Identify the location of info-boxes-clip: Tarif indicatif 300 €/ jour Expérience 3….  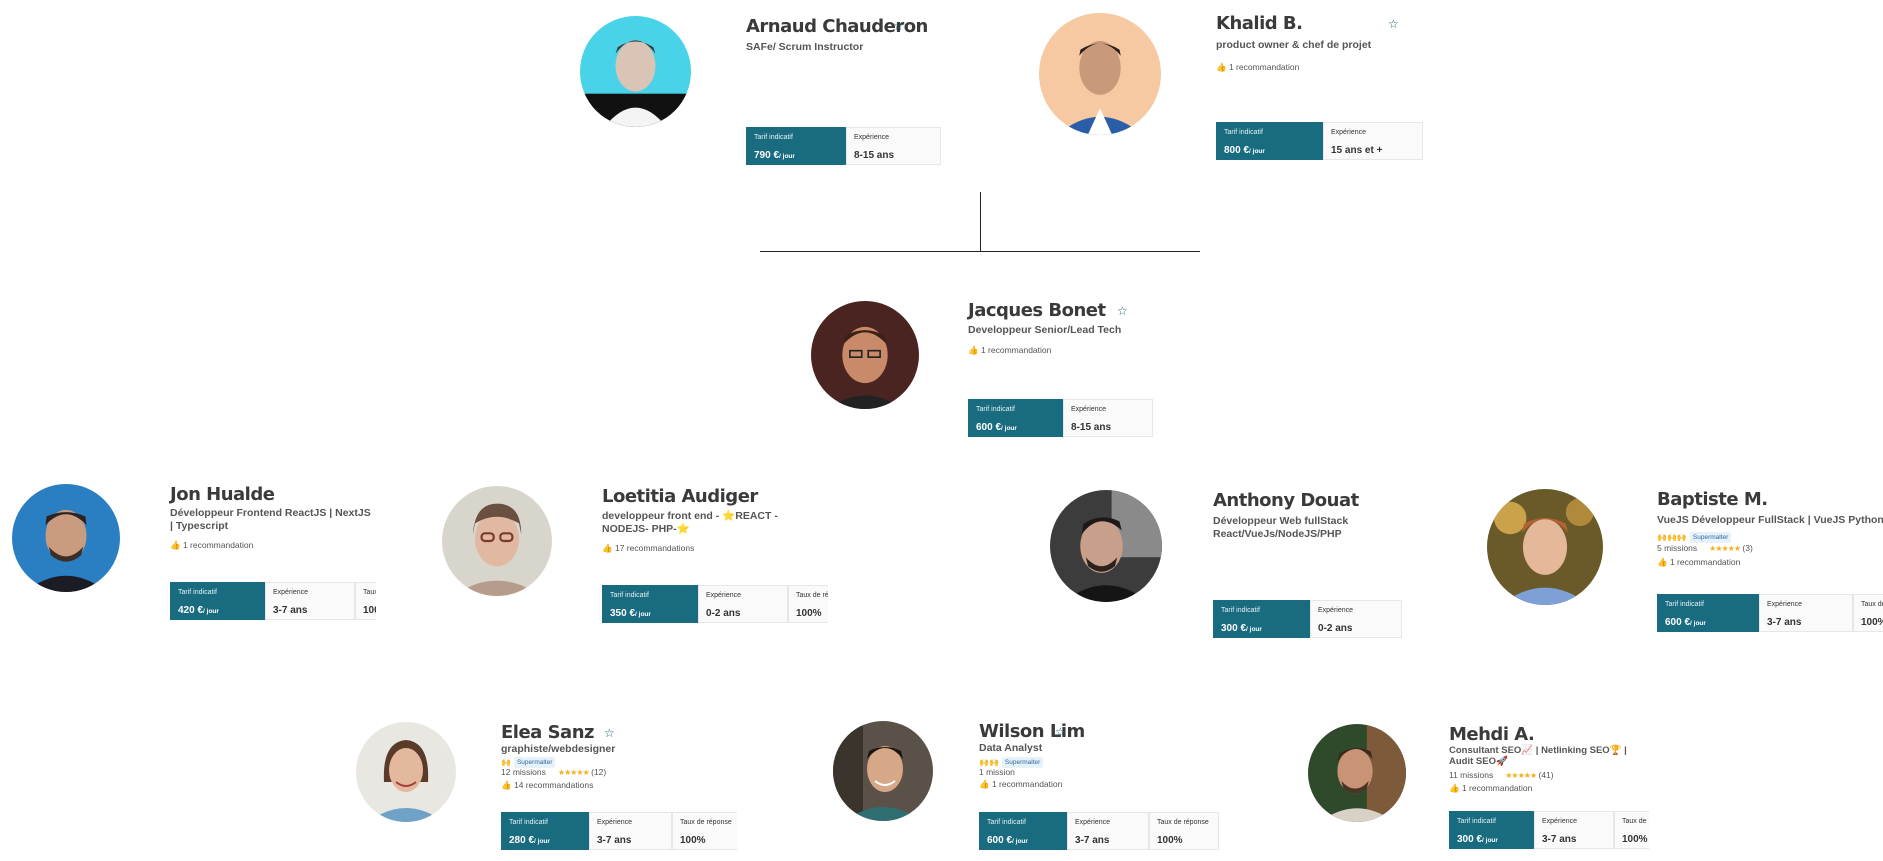
(1549, 831).